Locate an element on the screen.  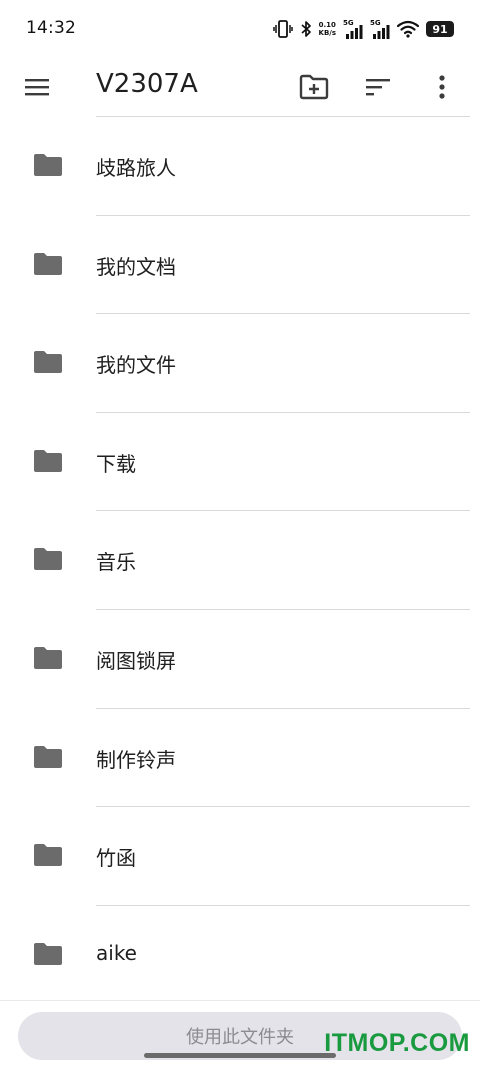
sim1-label: 5G is located at coordinates (348, 23).